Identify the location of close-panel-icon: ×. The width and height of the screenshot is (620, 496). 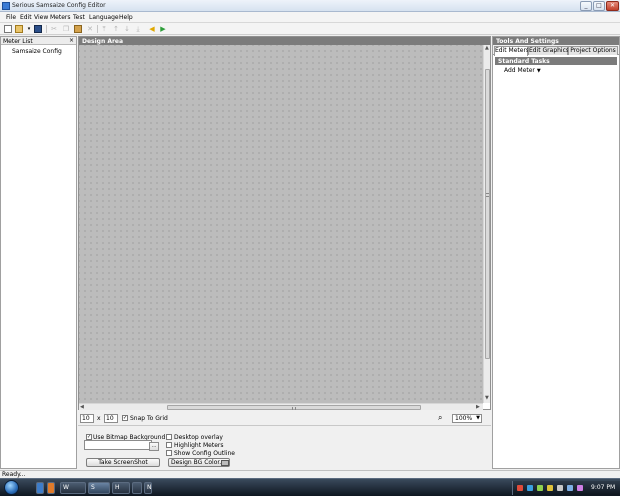
(71, 40).